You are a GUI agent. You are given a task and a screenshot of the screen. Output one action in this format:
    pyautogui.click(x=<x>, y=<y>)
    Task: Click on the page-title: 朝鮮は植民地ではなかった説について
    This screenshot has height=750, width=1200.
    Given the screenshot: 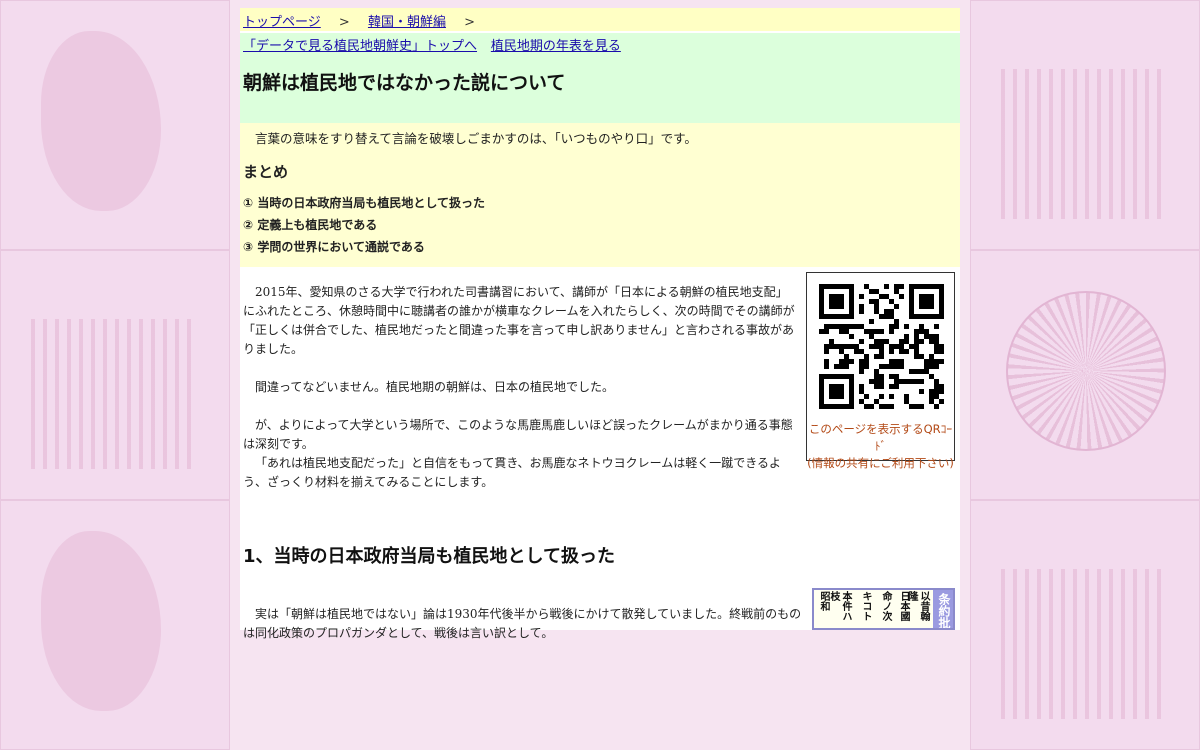 What is the action you would take?
    pyautogui.click(x=404, y=83)
    